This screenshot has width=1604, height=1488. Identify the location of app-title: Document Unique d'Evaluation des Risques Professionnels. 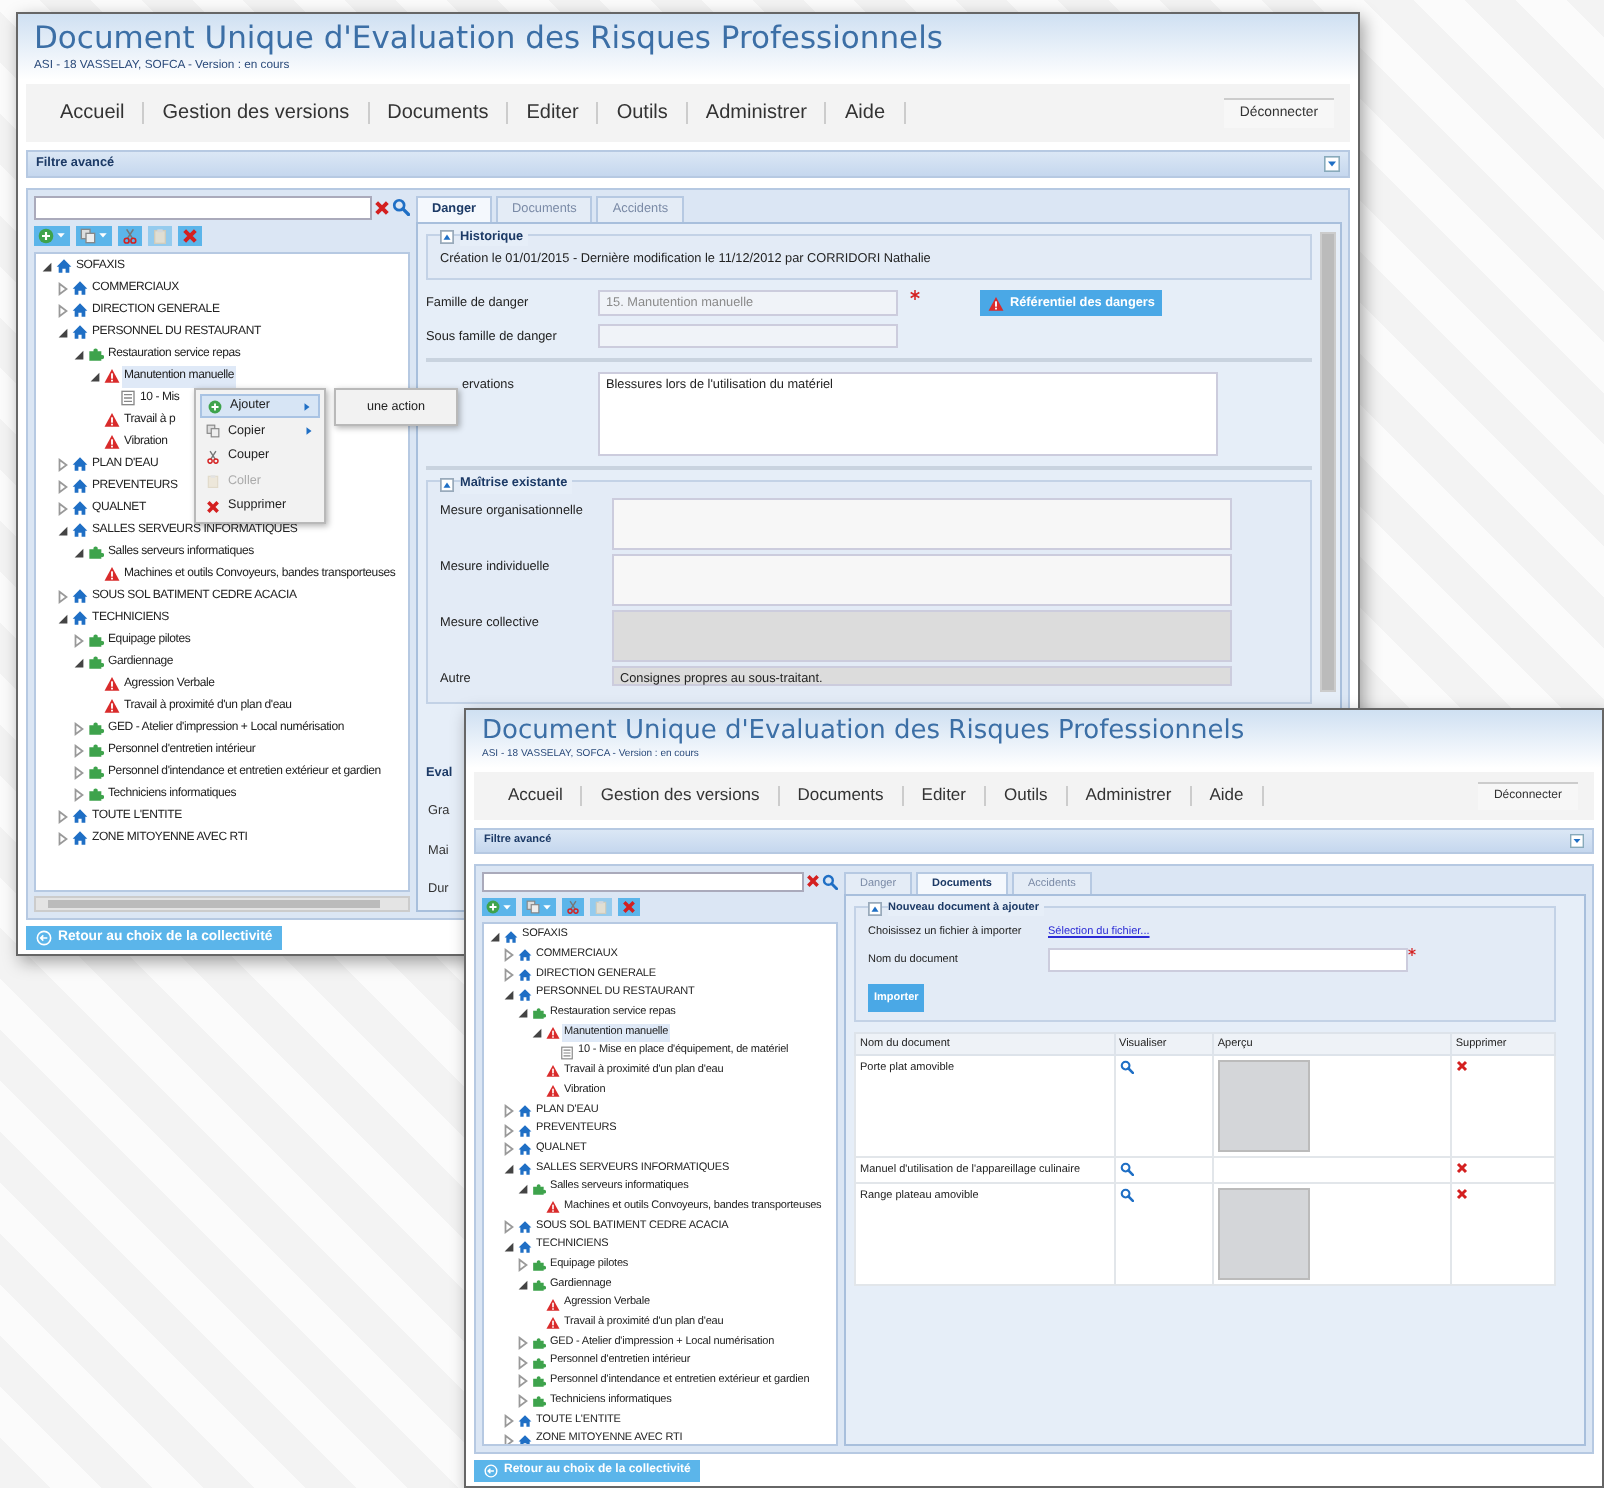
(488, 39).